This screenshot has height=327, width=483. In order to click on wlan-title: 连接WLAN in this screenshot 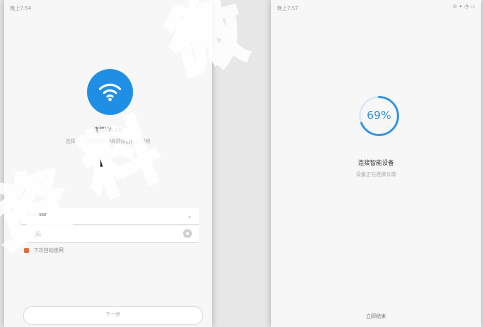, I will do `click(107, 130)`.